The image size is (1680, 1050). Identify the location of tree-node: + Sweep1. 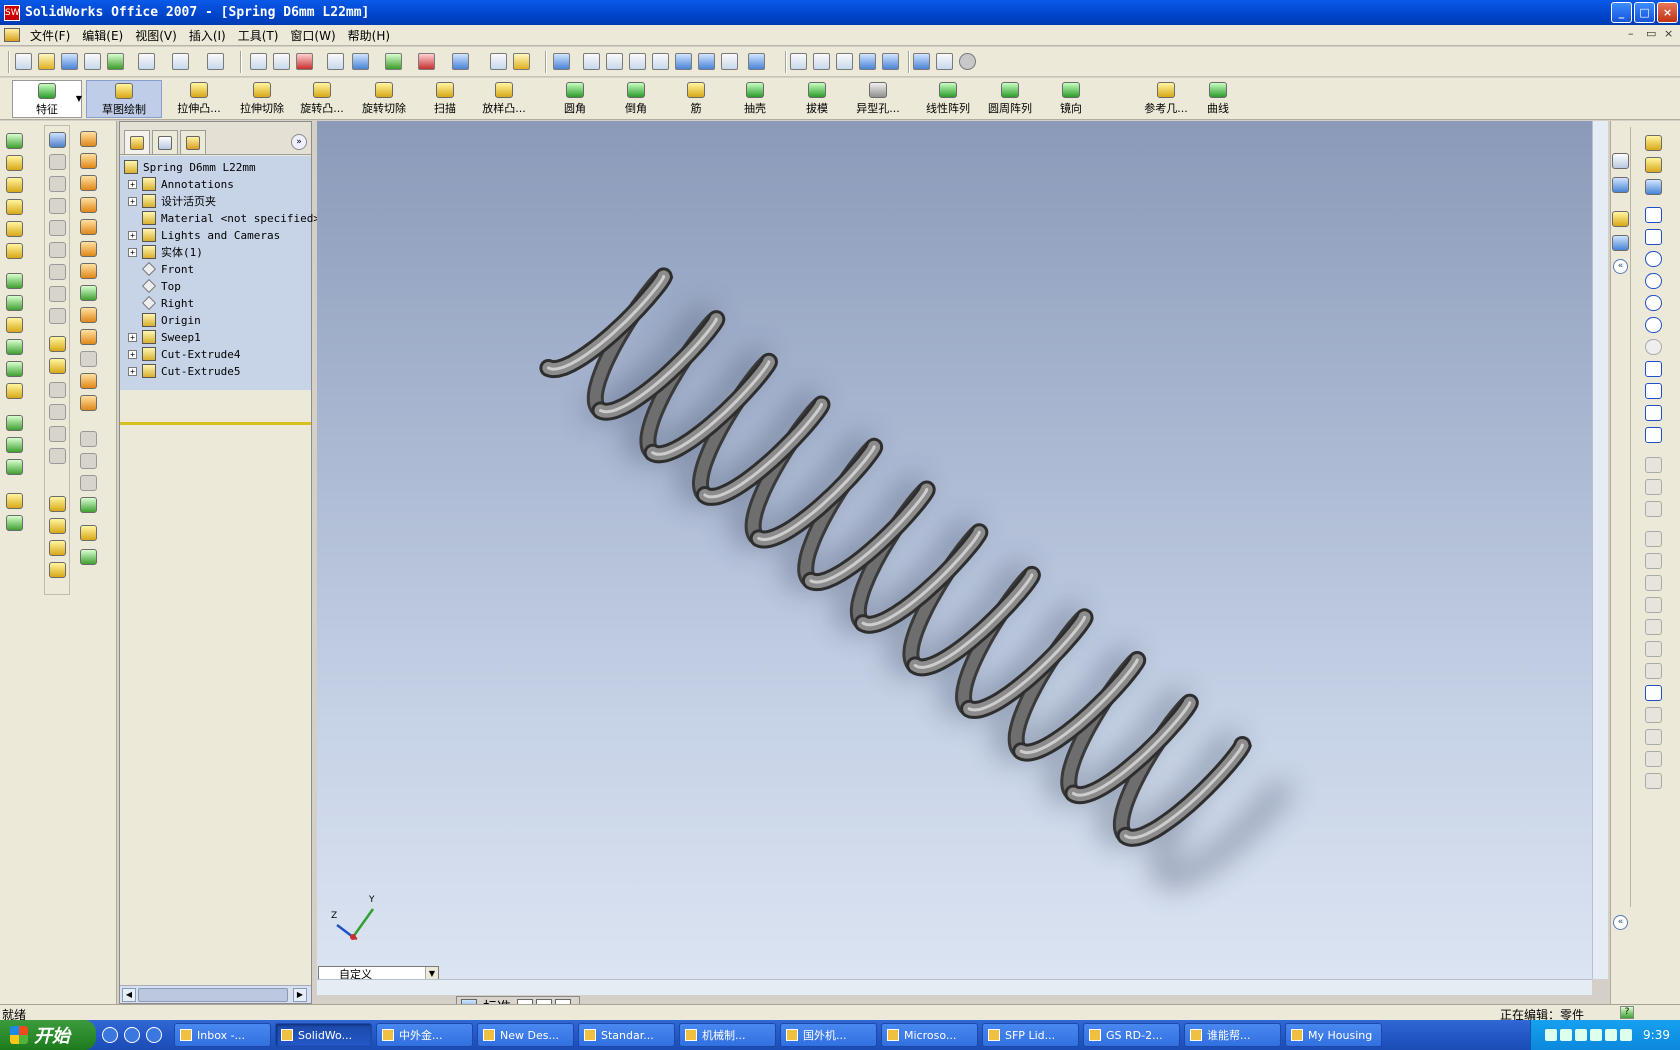
(164, 337).